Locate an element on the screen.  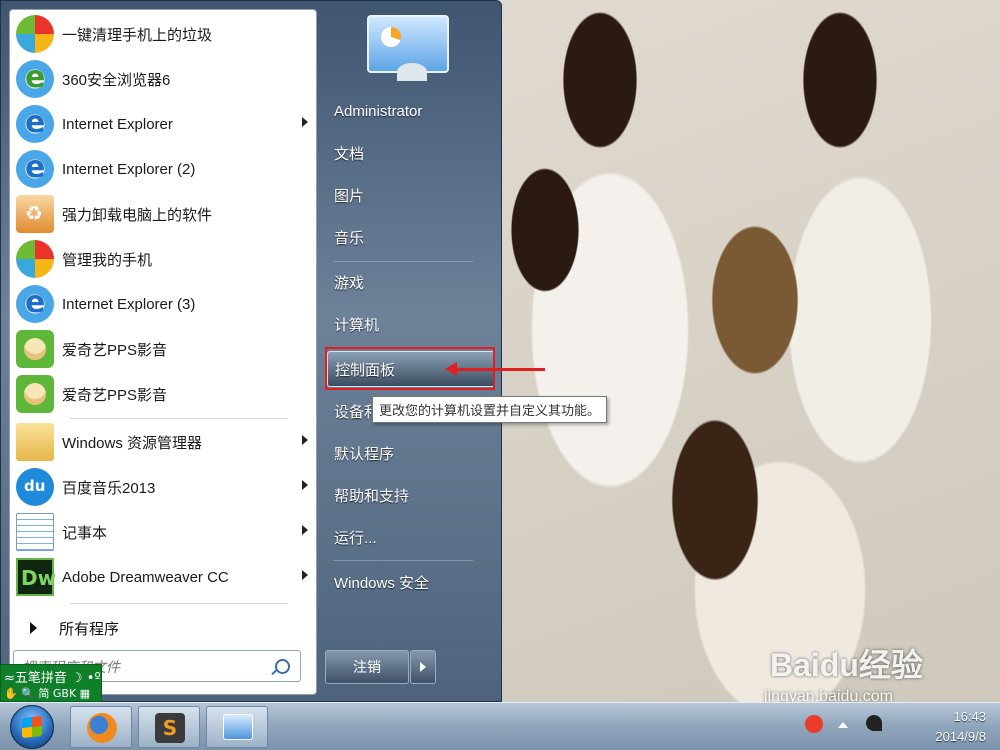
program-item: Internet Explorer (2) is located at coordinates (164, 169).